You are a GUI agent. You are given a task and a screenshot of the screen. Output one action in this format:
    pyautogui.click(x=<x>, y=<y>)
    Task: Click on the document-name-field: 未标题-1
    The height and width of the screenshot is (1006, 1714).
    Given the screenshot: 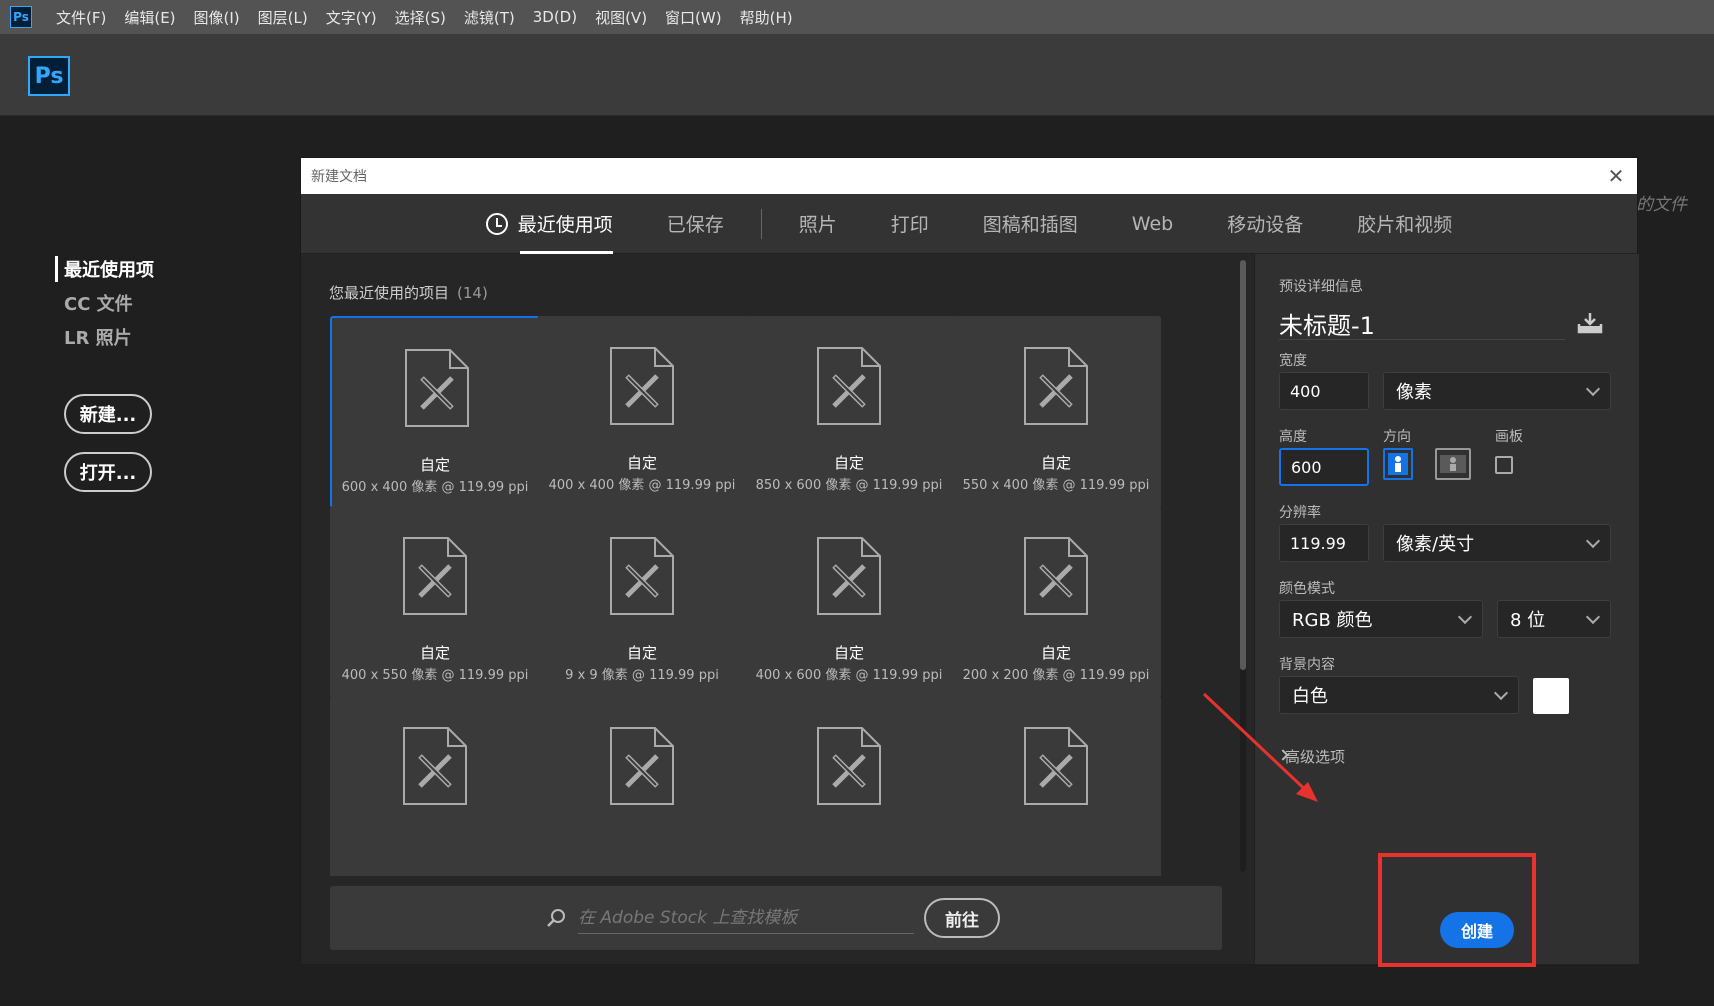 What is the action you would take?
    pyautogui.click(x=1422, y=323)
    